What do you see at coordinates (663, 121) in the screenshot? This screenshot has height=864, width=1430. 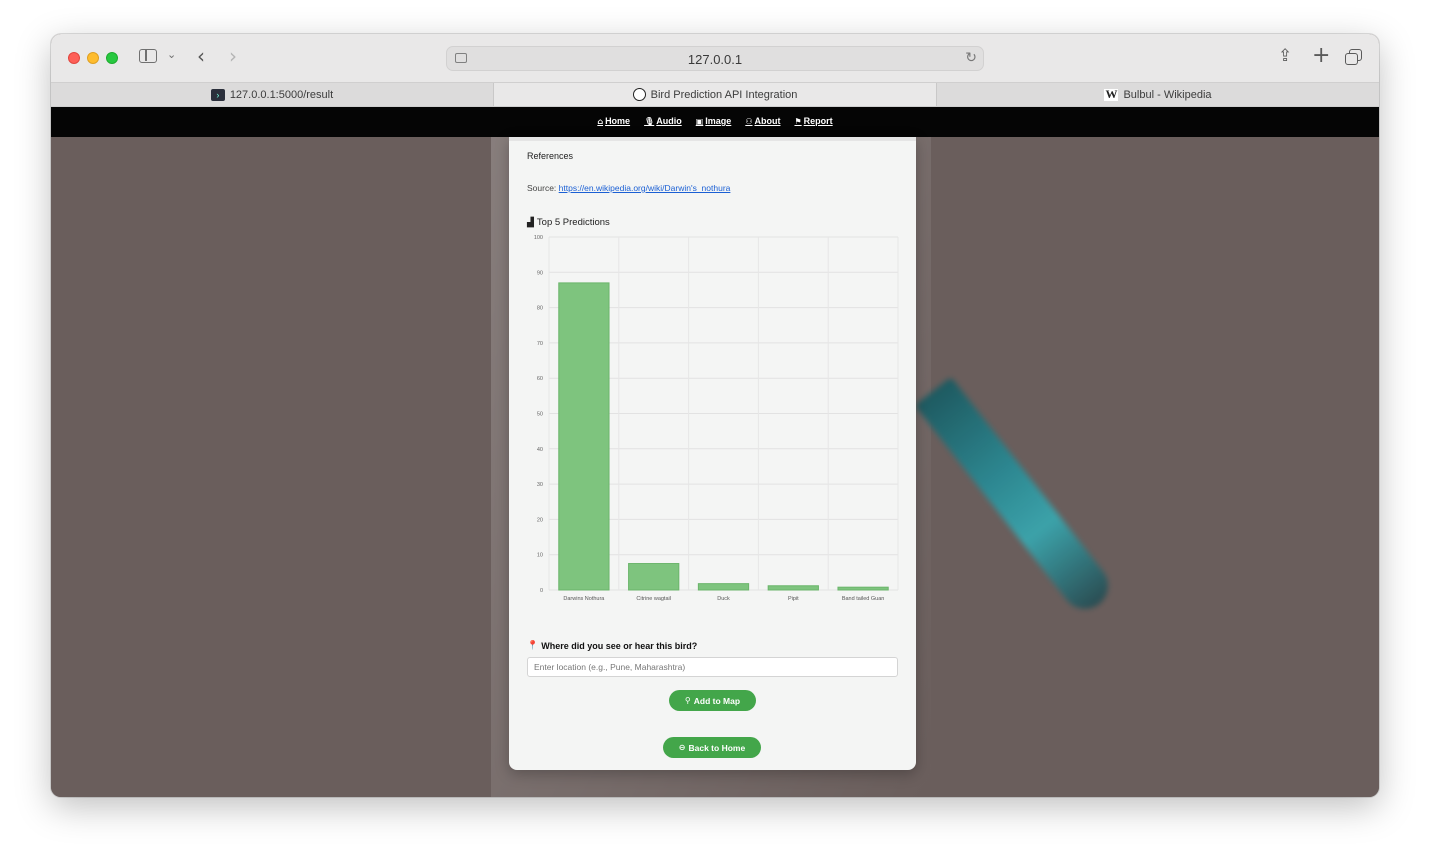 I see `nav-audio: 🎙 Audio` at bounding box center [663, 121].